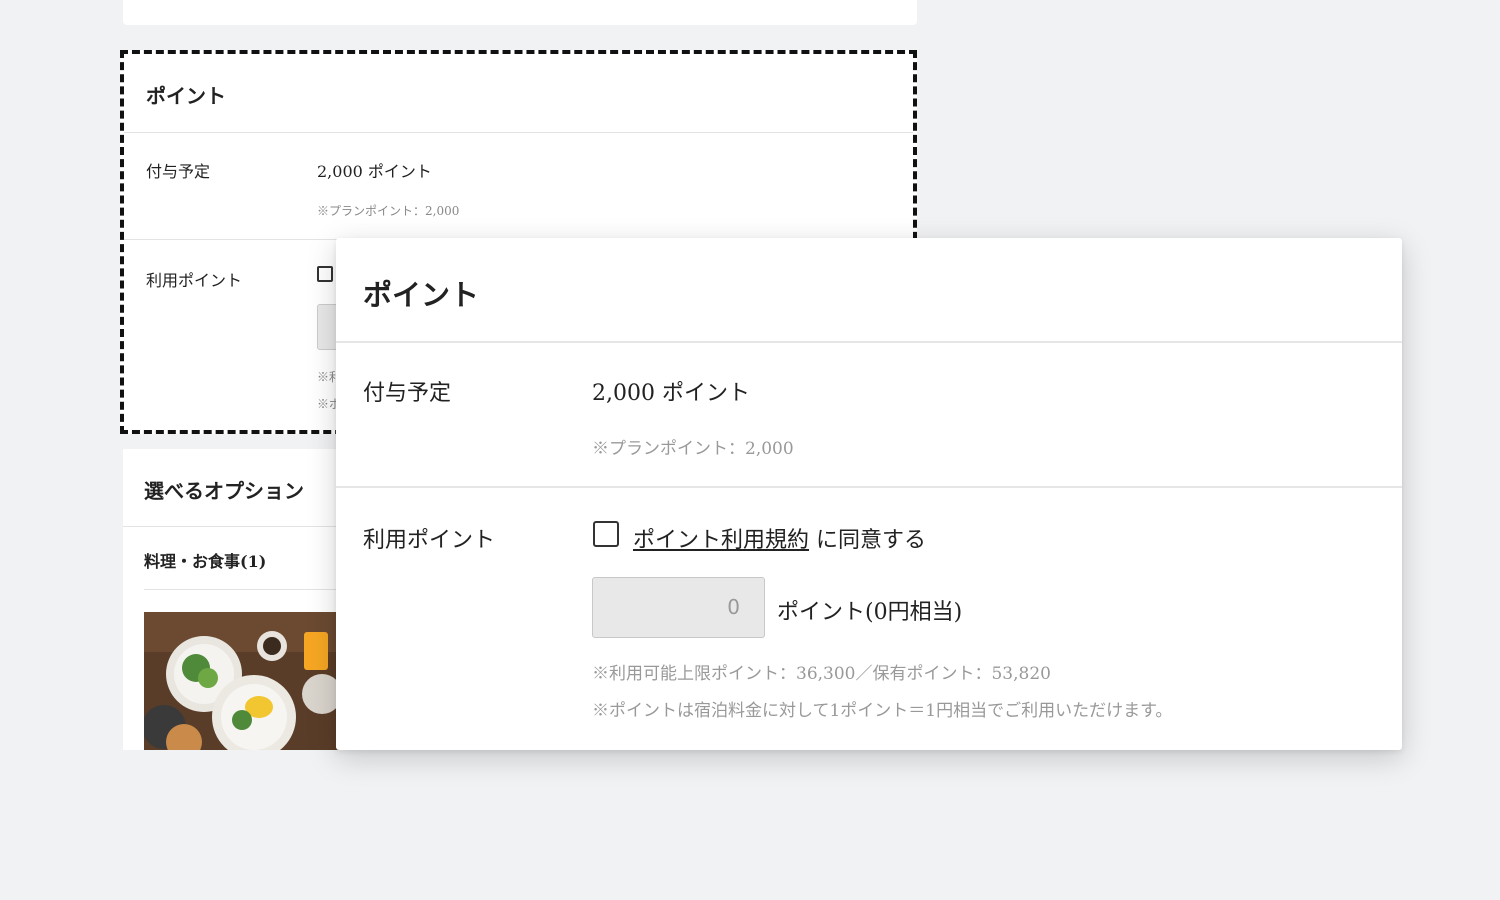  I want to click on previous-section-card, so click(520, 12).